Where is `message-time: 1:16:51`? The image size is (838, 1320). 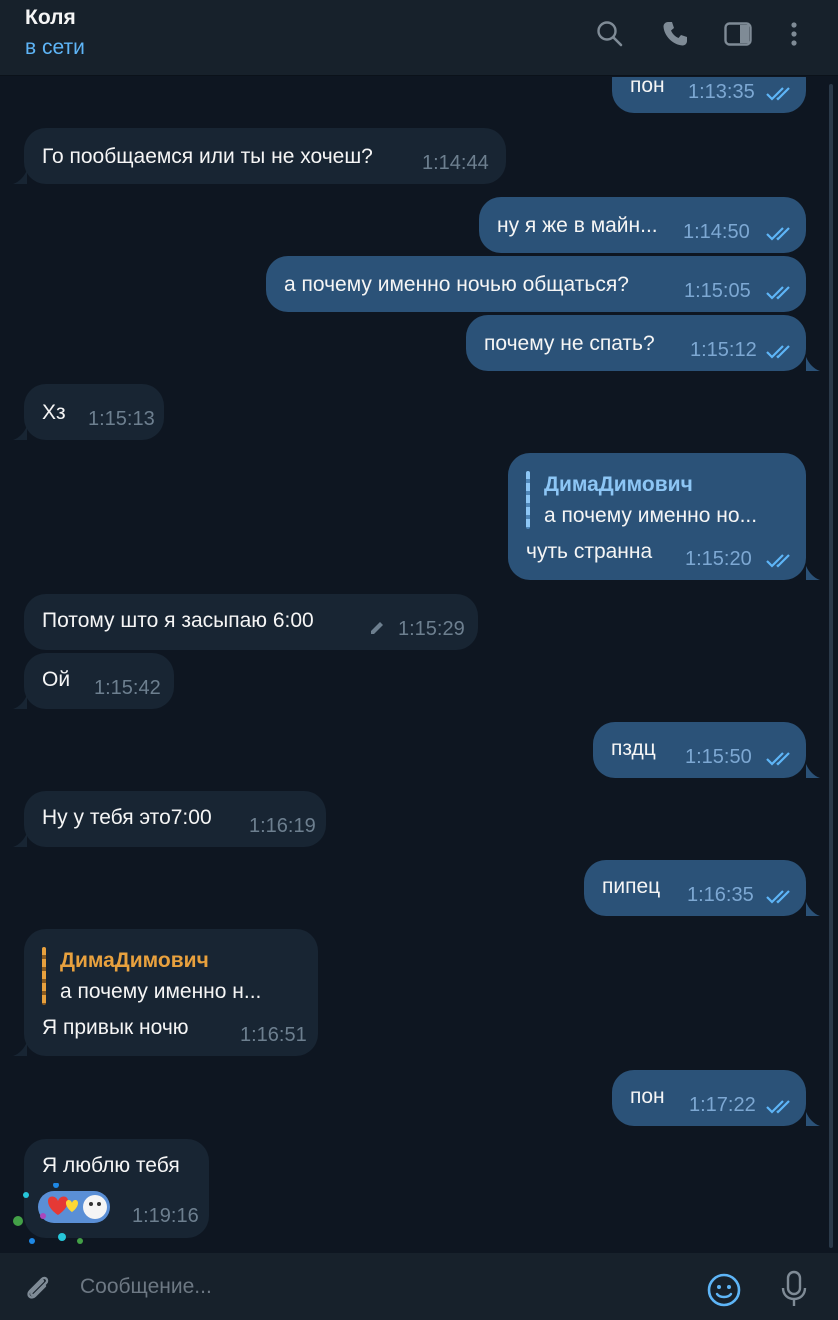 message-time: 1:16:51 is located at coordinates (273, 1035).